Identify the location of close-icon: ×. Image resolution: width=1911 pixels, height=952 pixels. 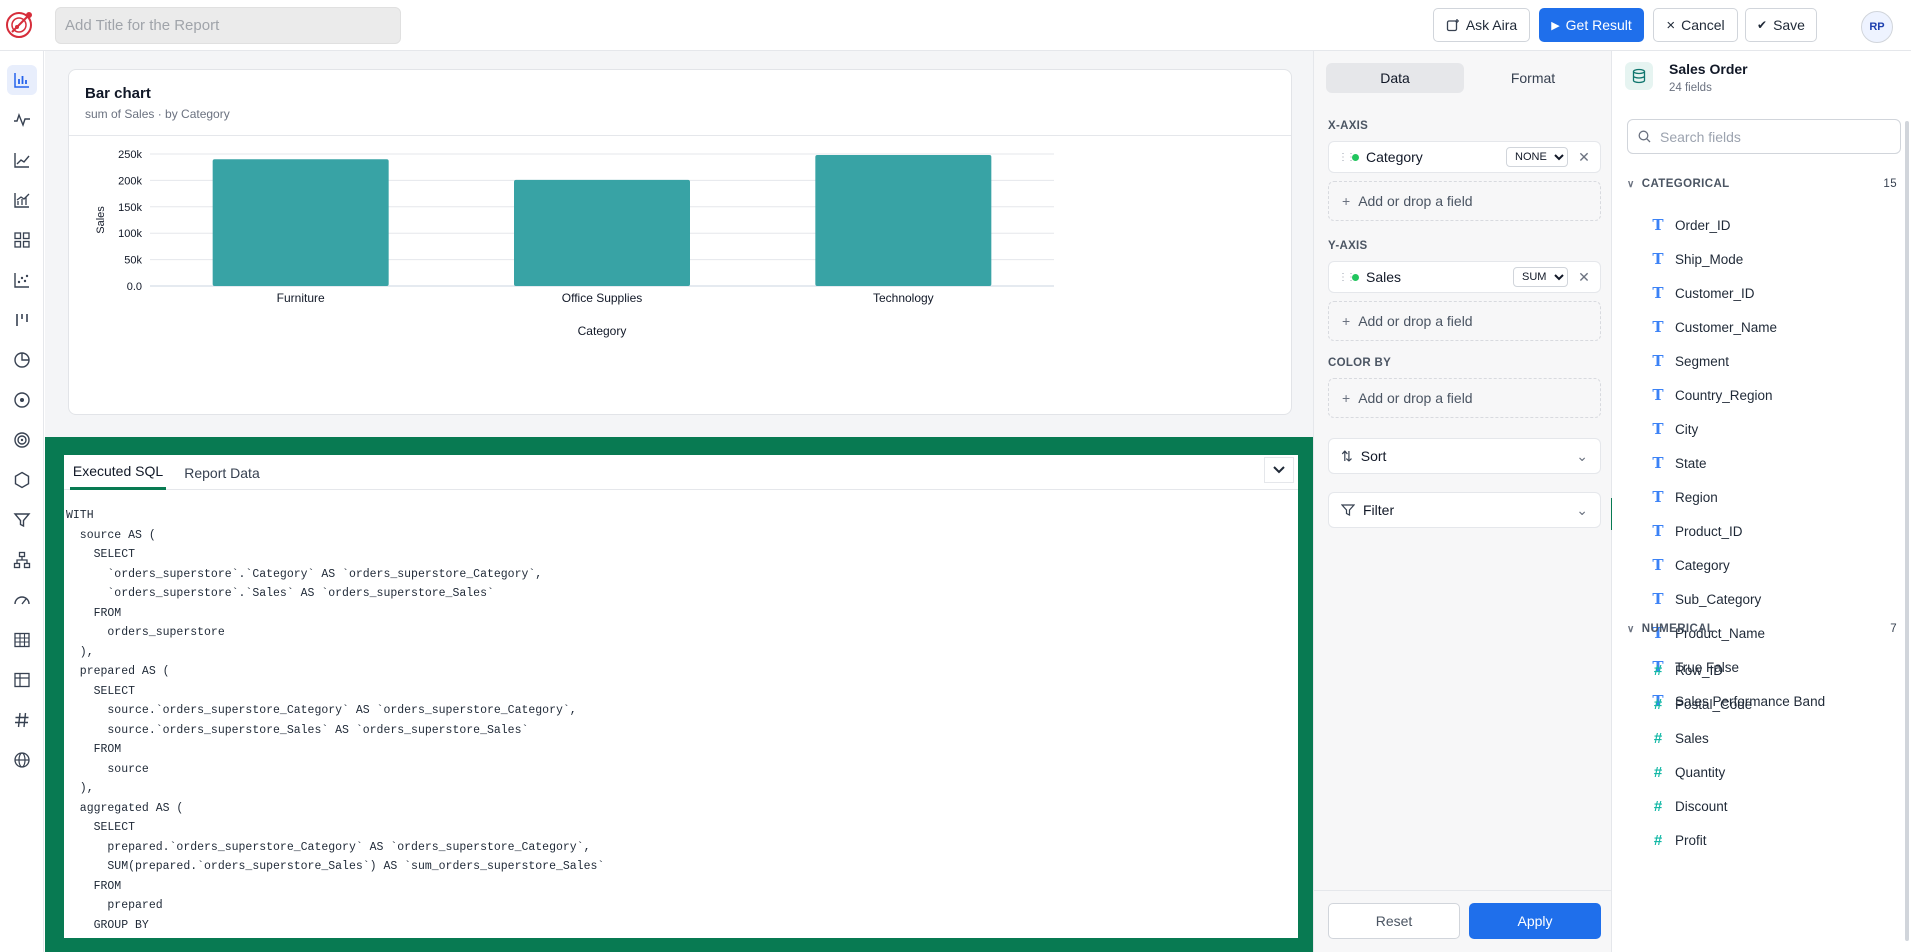
(1671, 25).